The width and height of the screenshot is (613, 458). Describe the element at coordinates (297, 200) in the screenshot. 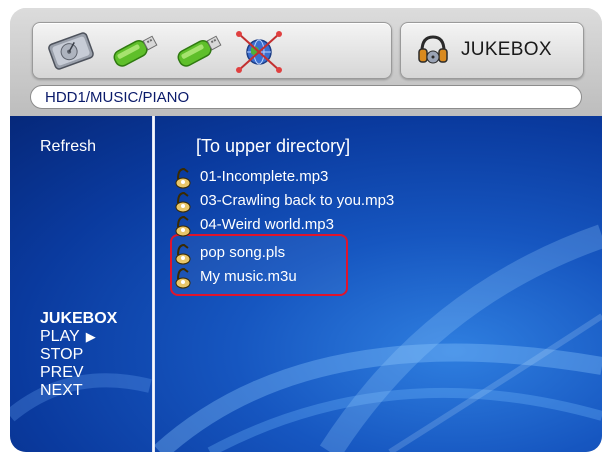

I see `file-name: 03-Crawling back to you.mp3` at that location.